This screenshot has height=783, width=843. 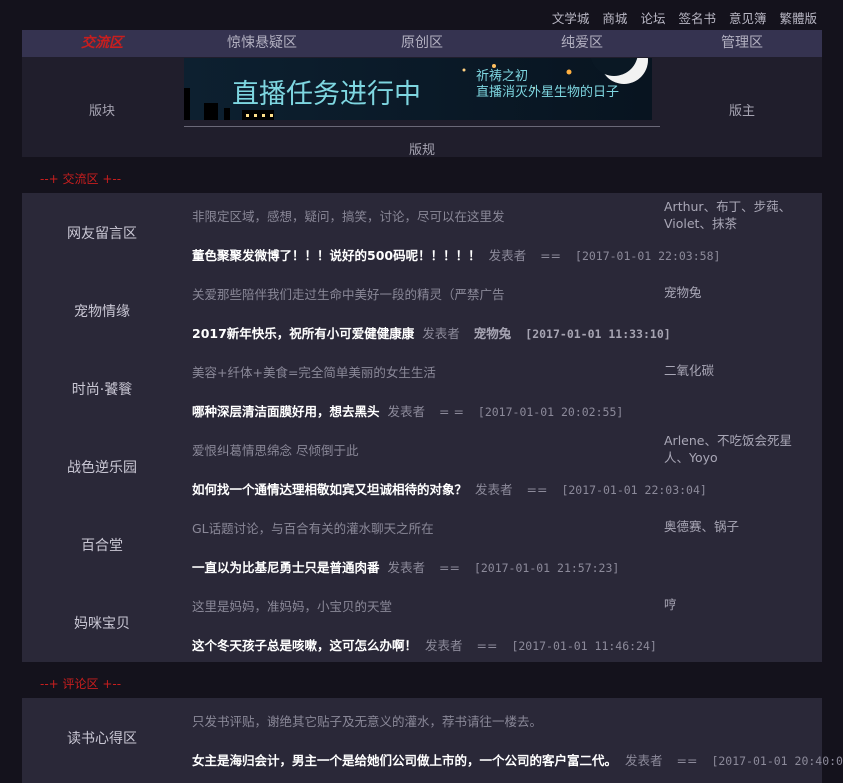 I want to click on latest-post-title: 2017新年快乐，祝所有小可爱健健康康, so click(x=303, y=333).